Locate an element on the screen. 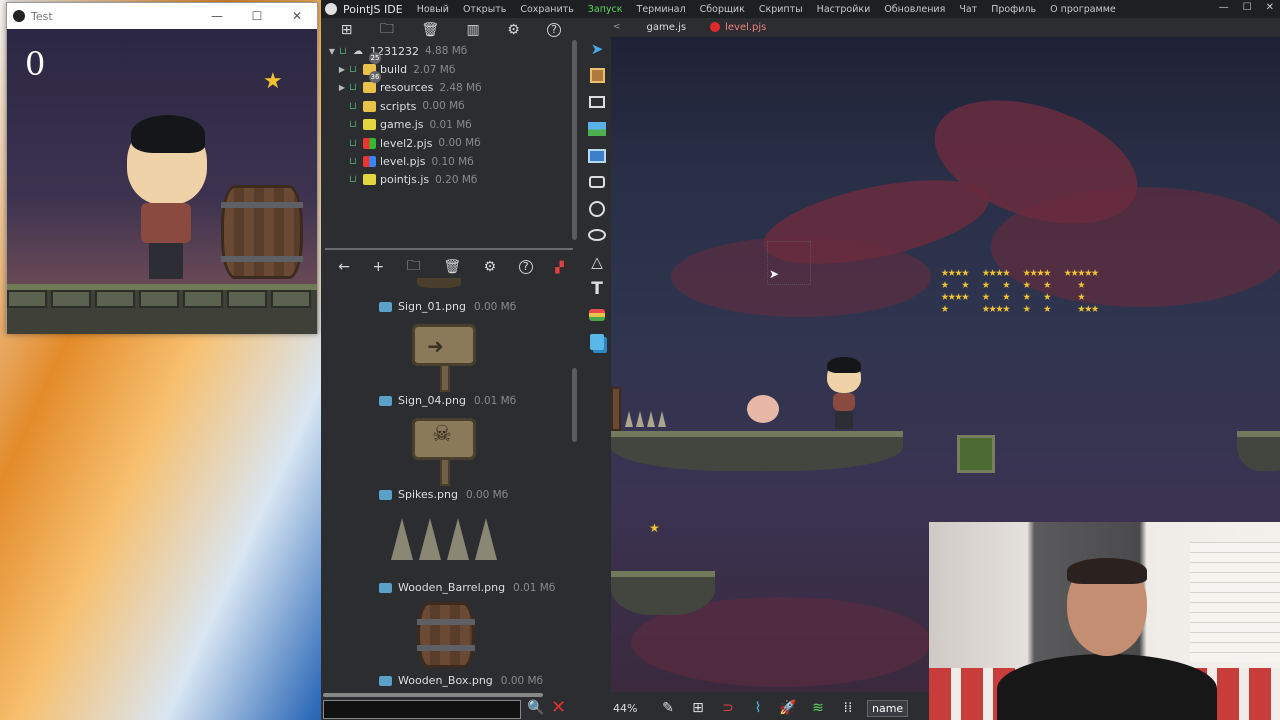 Image resolution: width=1280 pixels, height=720 pixels. image-tool-icon is located at coordinates (597, 129).